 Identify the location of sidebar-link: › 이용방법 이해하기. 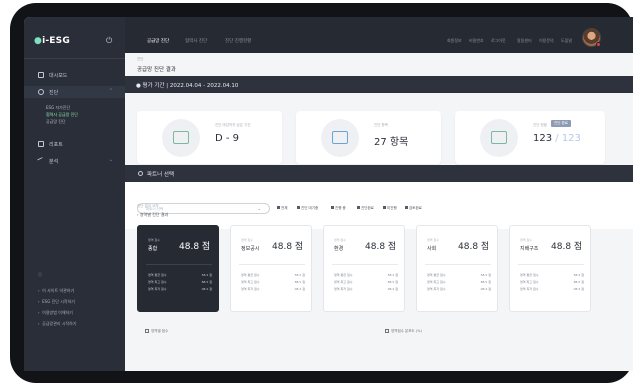
(55, 313).